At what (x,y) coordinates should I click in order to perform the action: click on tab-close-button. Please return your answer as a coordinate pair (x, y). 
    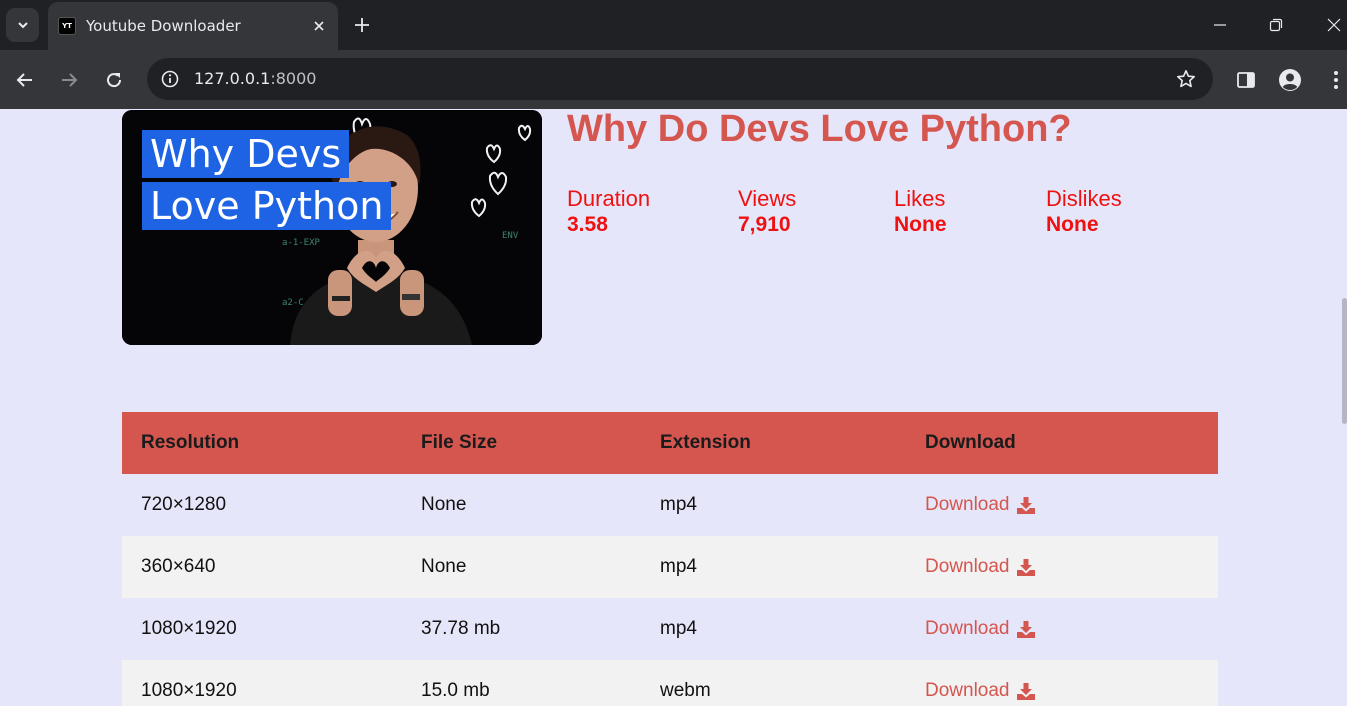
    Looking at the image, I should click on (319, 26).